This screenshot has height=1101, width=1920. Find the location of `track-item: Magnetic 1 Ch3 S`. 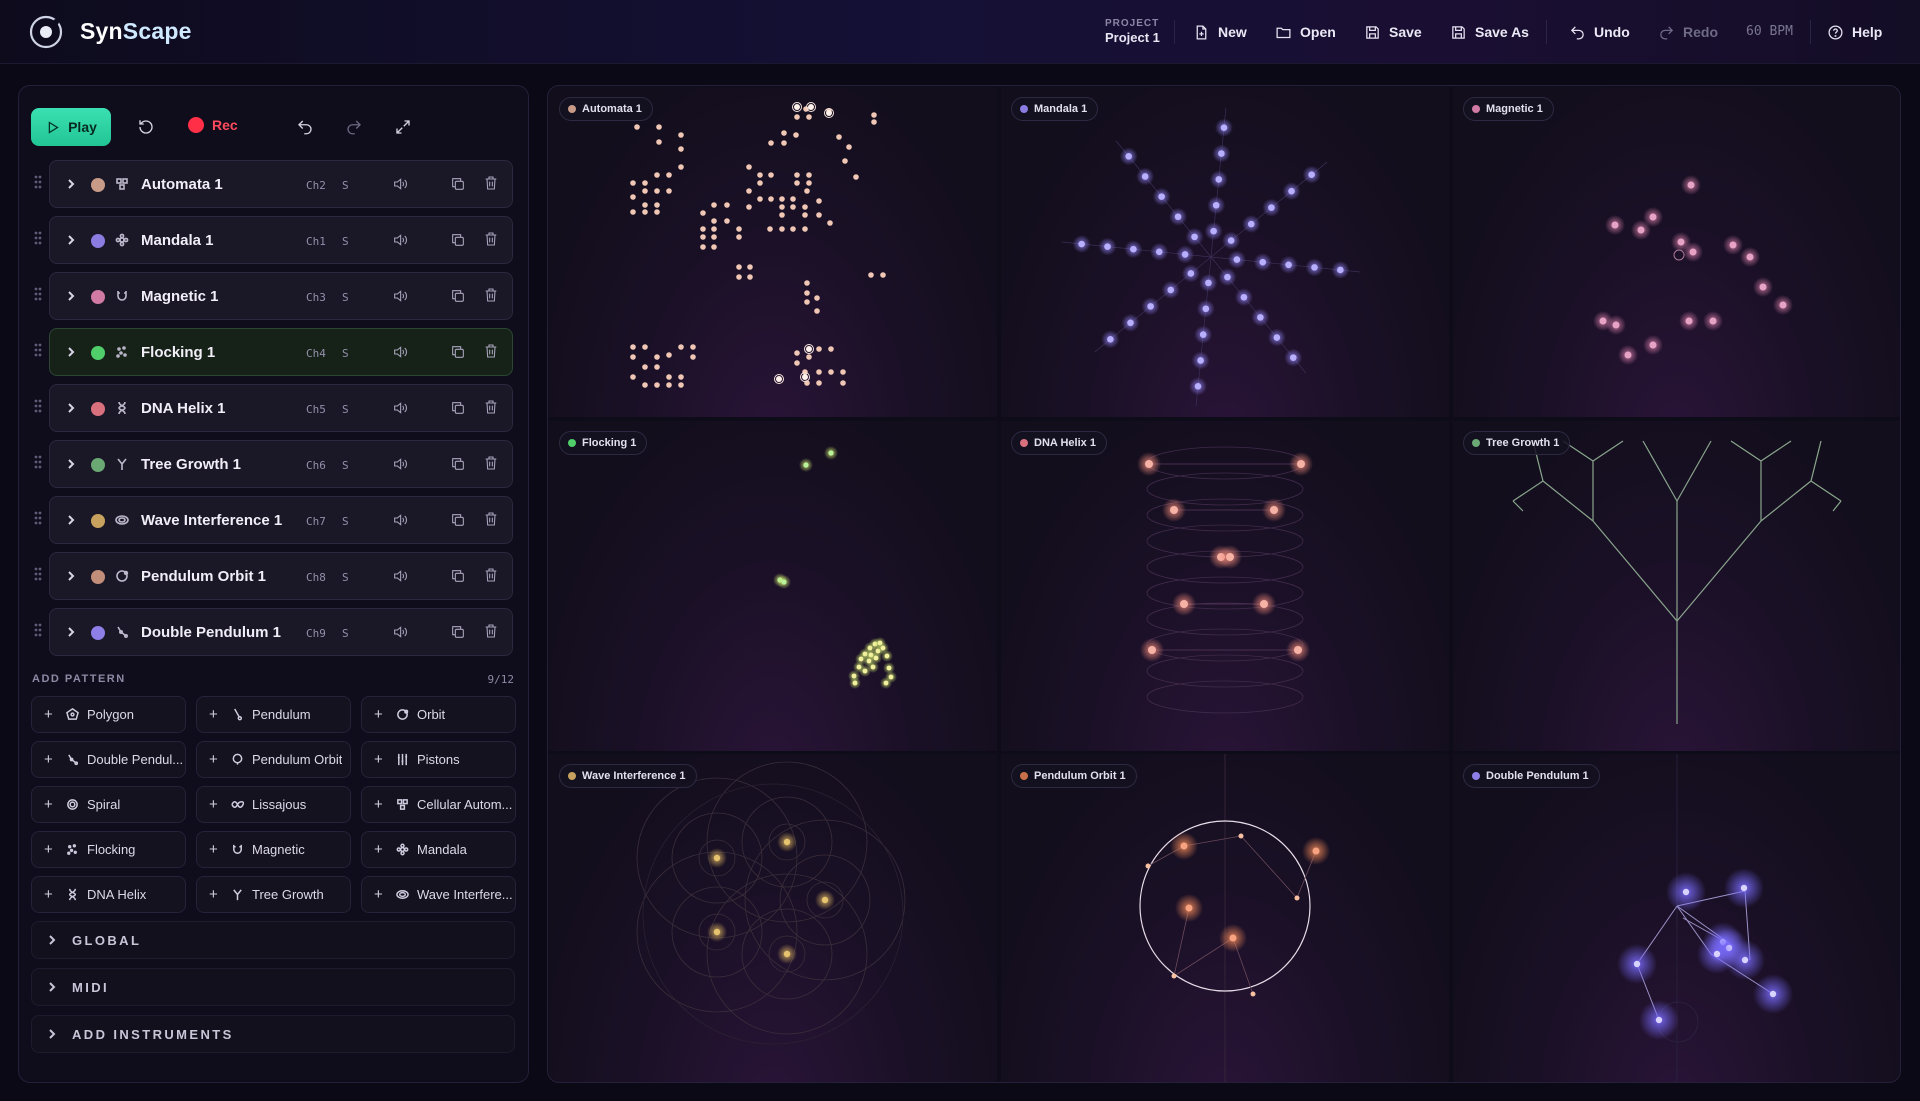

track-item: Magnetic 1 Ch3 S is located at coordinates (281, 296).